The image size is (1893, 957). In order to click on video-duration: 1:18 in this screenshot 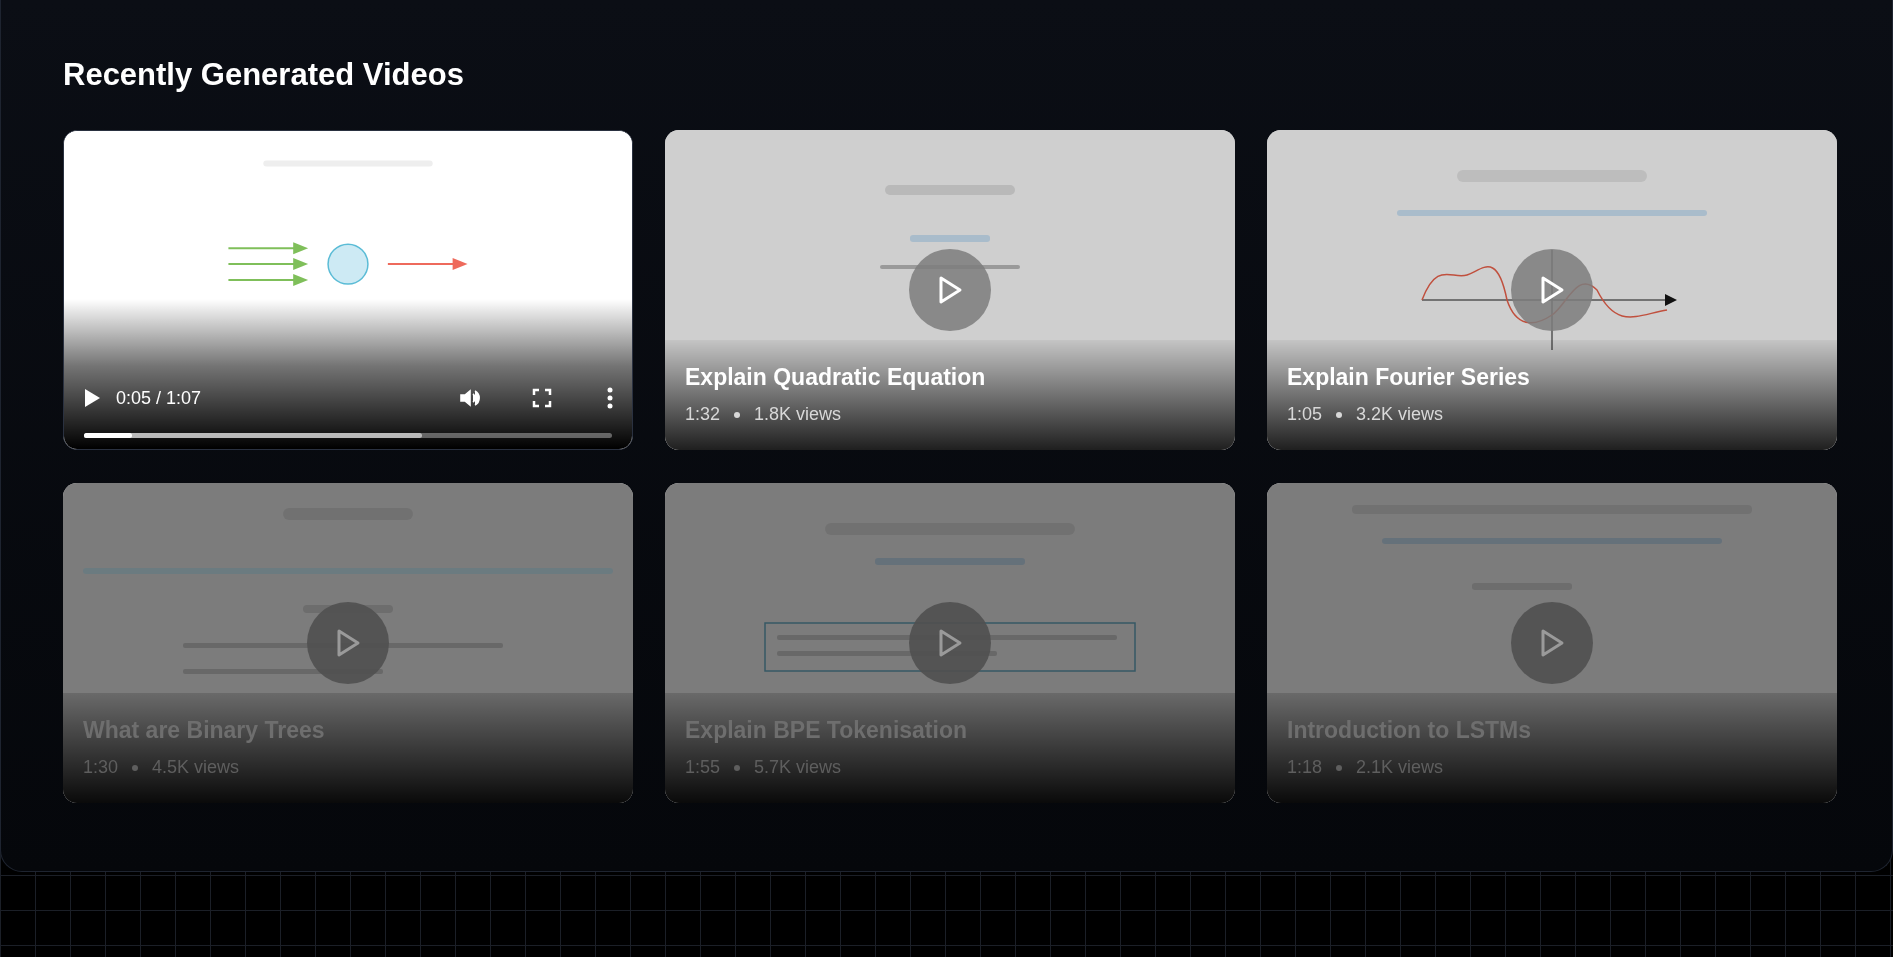, I will do `click(1305, 767)`.